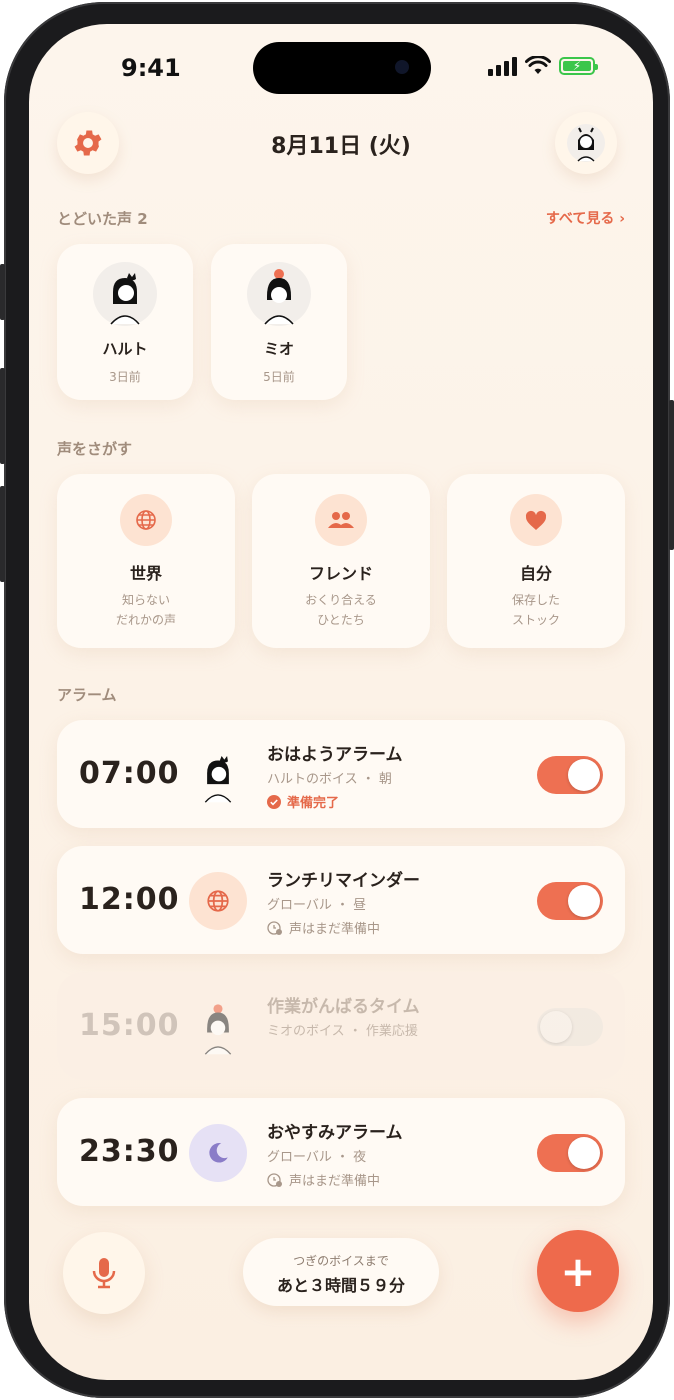 This screenshot has height=1400, width=674. Describe the element at coordinates (87, 695) in the screenshot. I see `alarm-section-title: アラーム` at that location.